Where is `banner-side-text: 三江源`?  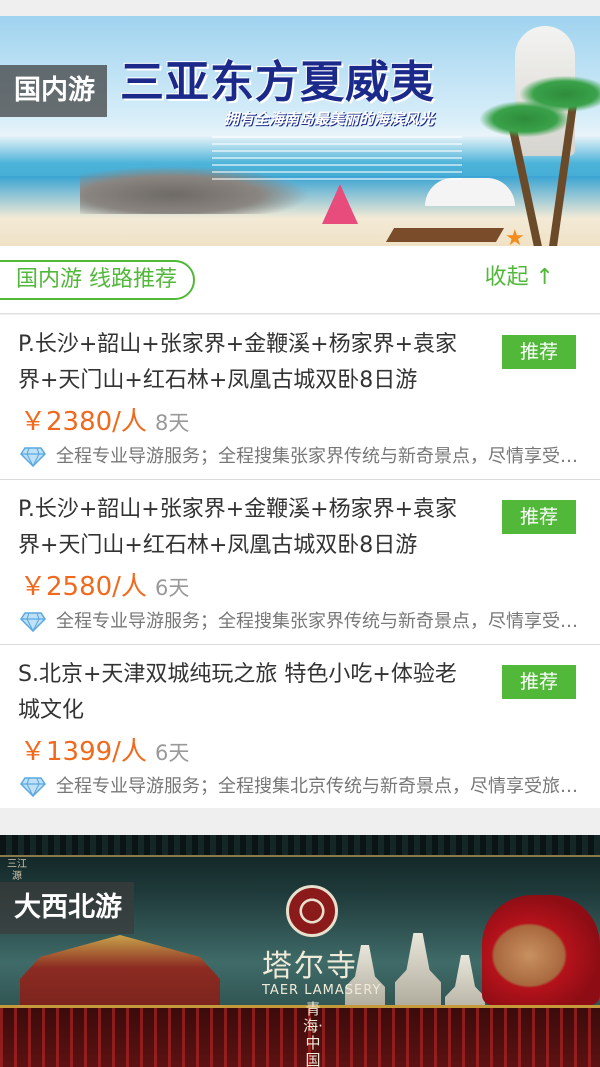
banner-side-text: 三江源 is located at coordinates (17, 870).